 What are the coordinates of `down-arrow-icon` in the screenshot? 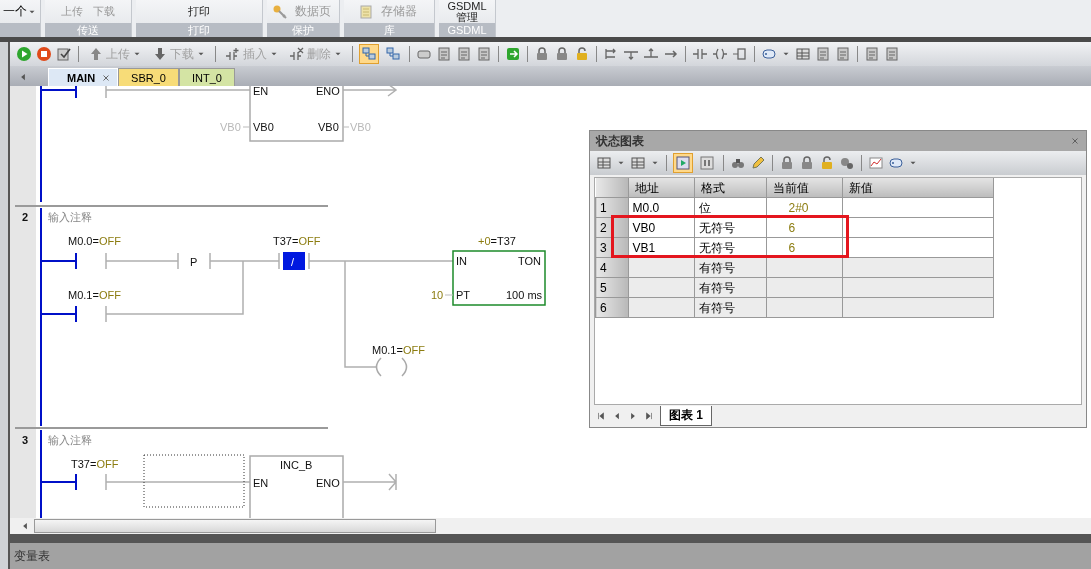 It's located at (160, 54).